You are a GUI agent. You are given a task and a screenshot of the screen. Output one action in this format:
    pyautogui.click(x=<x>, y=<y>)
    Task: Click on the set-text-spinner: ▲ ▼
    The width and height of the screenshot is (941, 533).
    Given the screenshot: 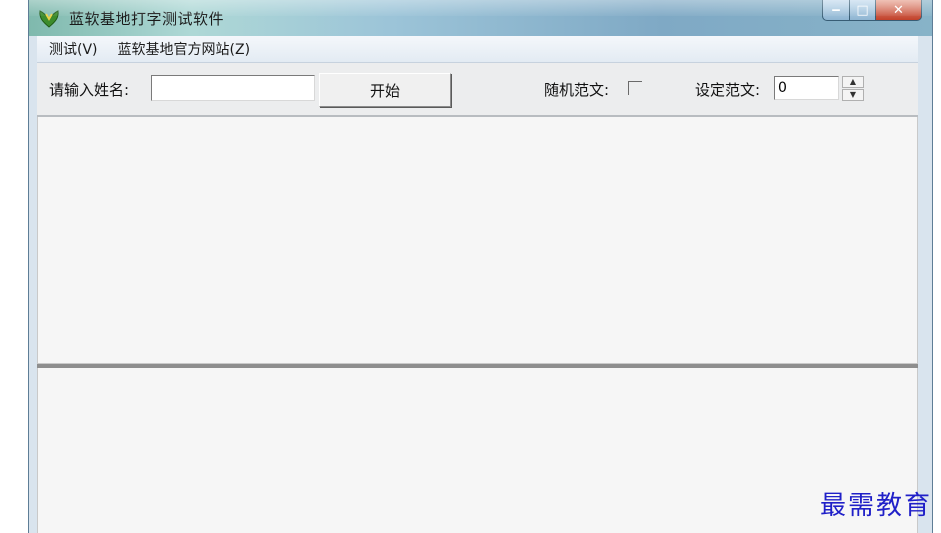 What is the action you would take?
    pyautogui.click(x=853, y=89)
    